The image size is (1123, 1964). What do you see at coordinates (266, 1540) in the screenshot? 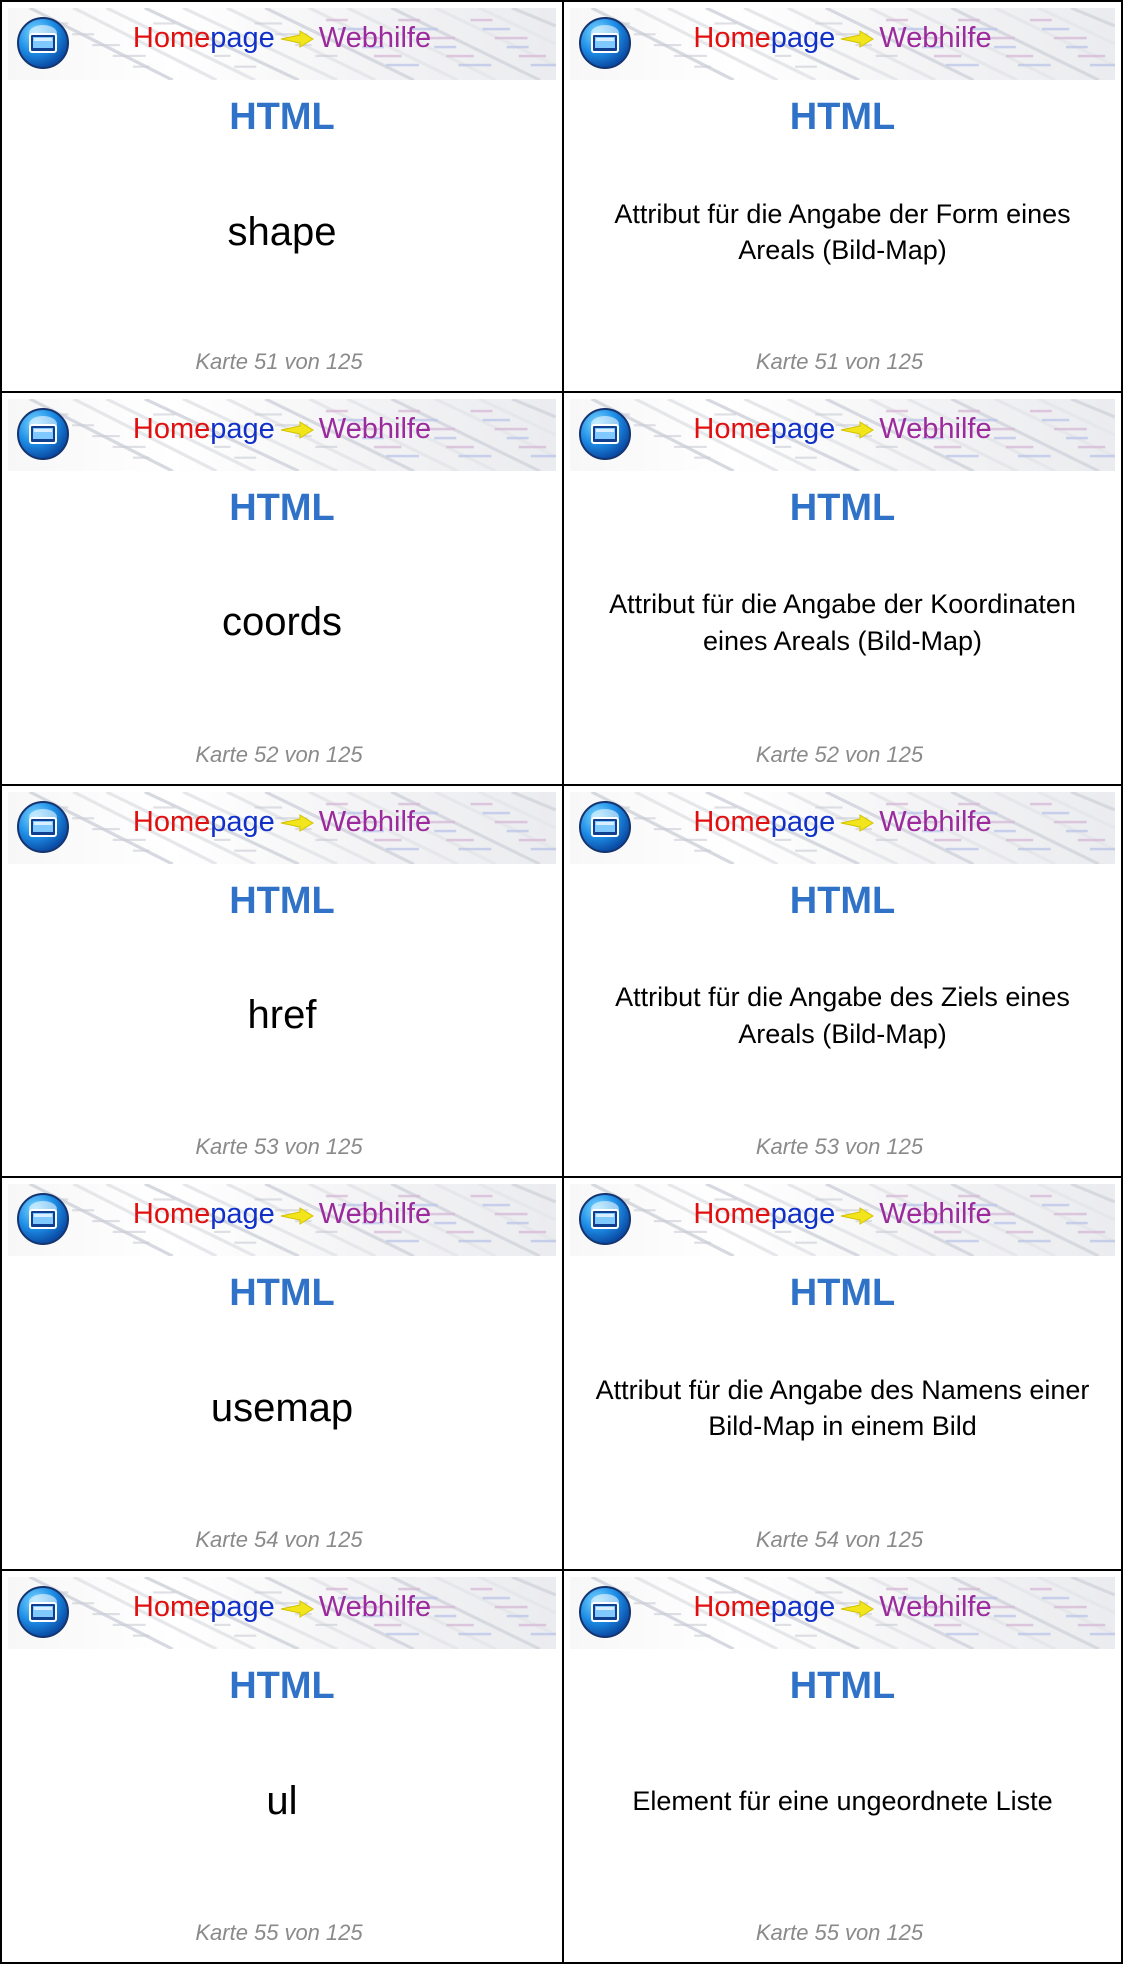
I see `card-number: 54` at bounding box center [266, 1540].